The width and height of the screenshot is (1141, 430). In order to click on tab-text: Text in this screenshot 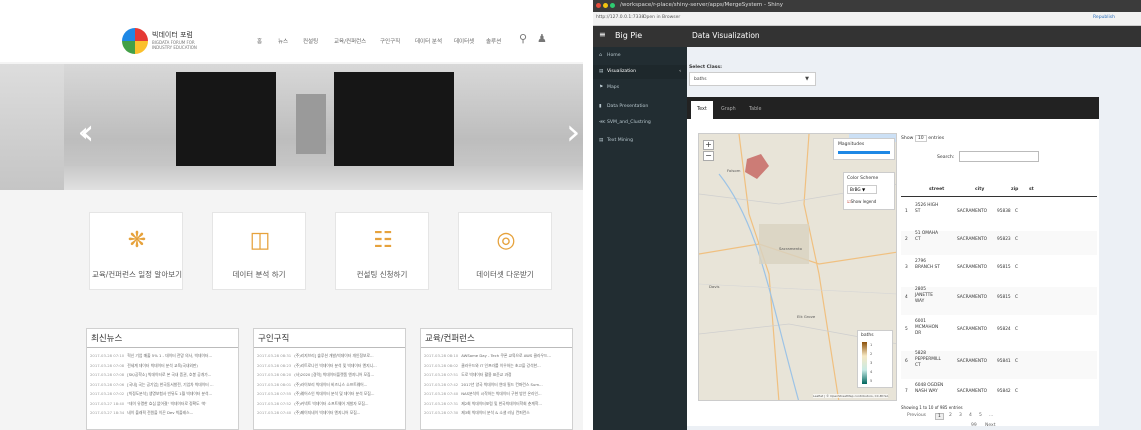, I will do `click(702, 110)`.